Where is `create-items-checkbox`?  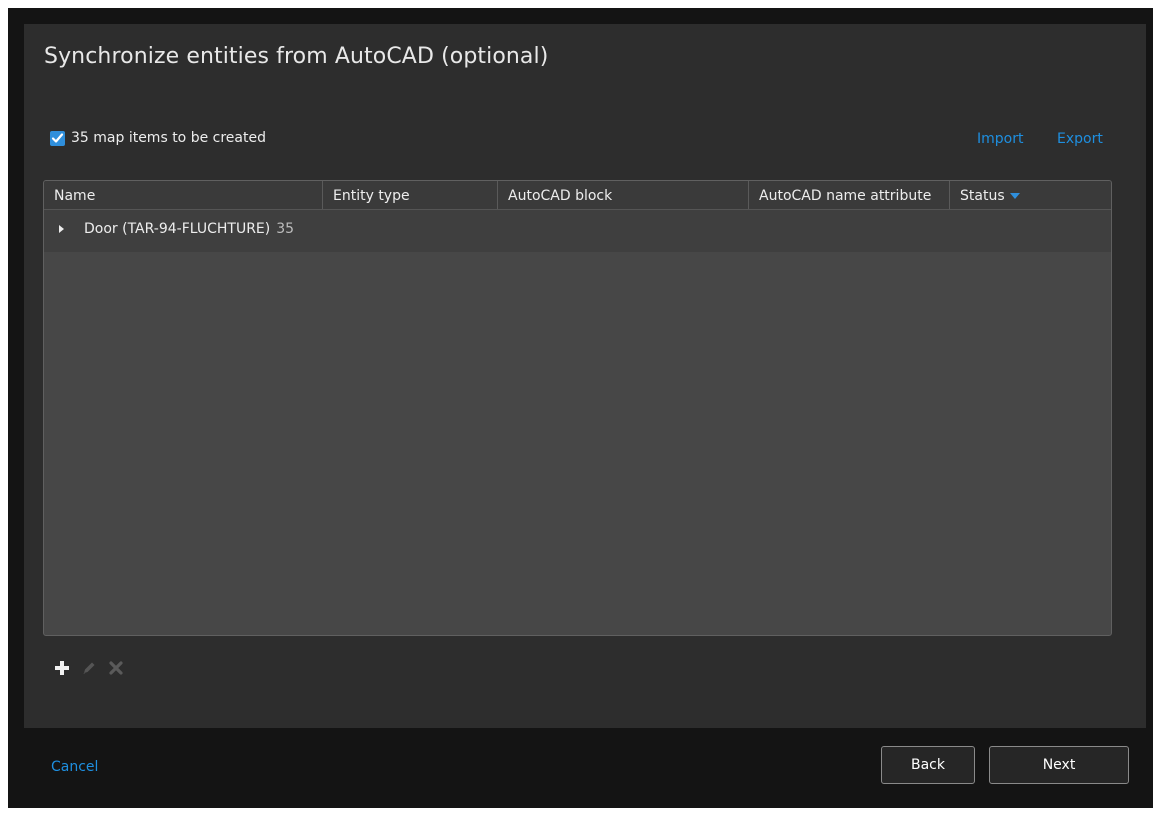
create-items-checkbox is located at coordinates (57, 138).